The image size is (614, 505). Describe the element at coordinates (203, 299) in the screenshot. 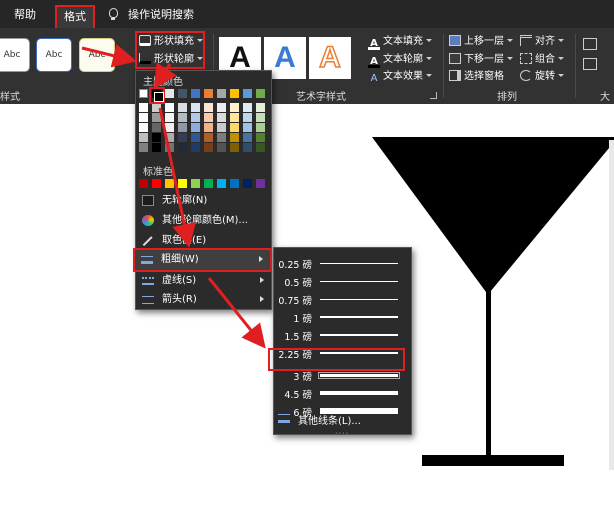

I see `arrows-item: 箭头(R)` at that location.